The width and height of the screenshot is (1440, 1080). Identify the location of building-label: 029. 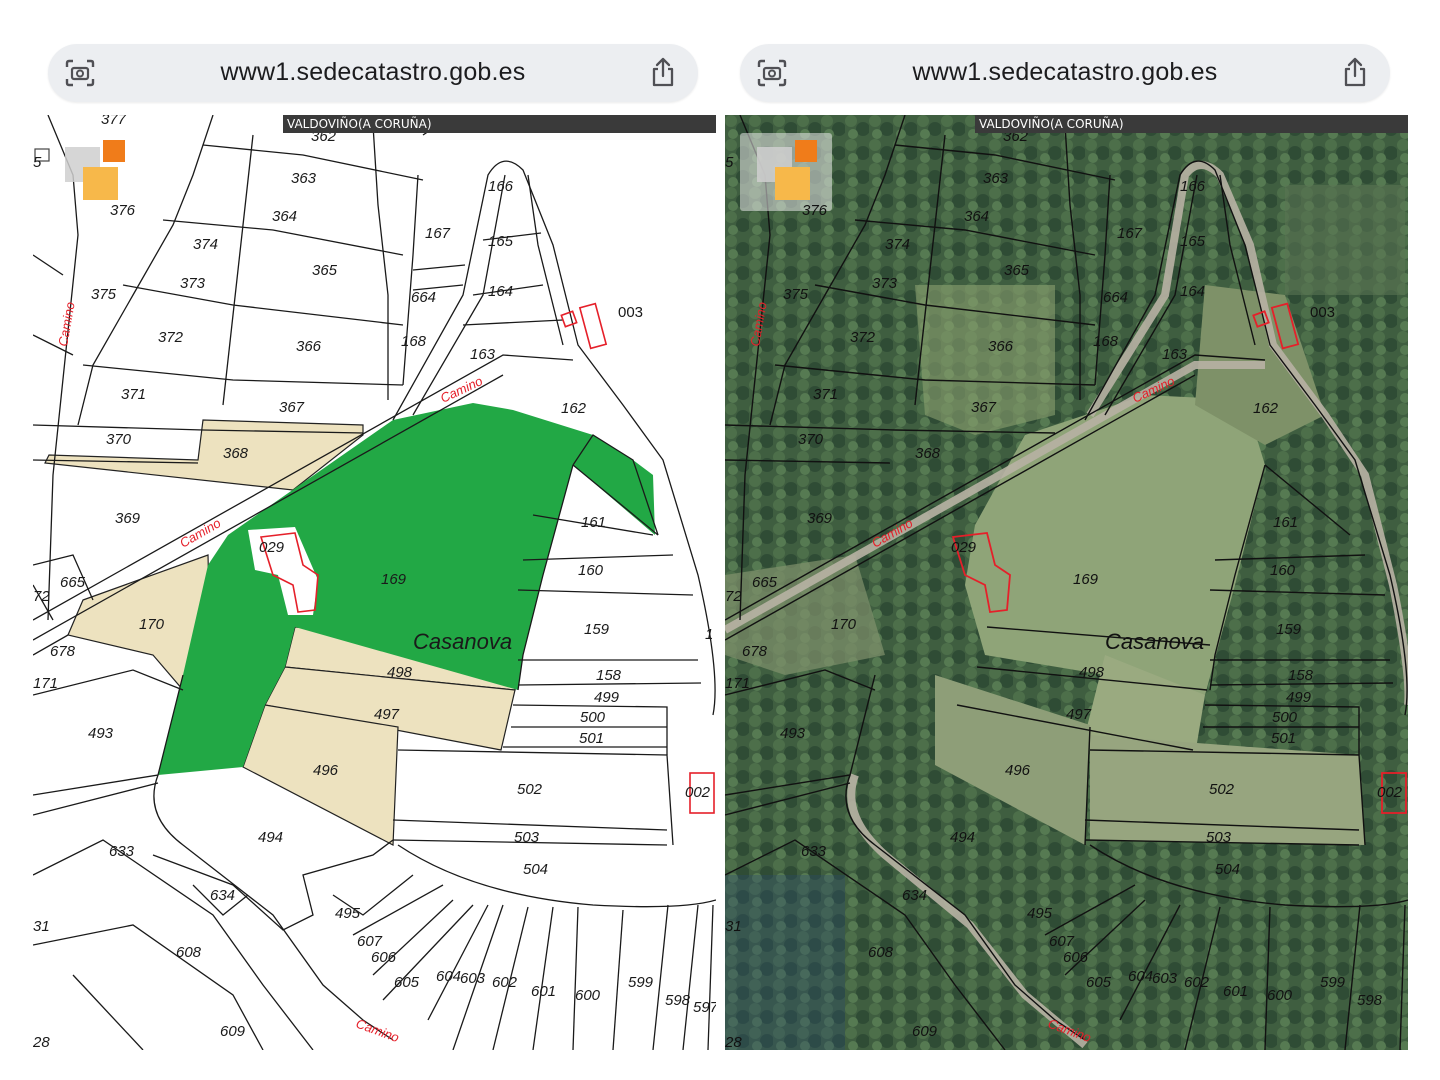
(272, 547).